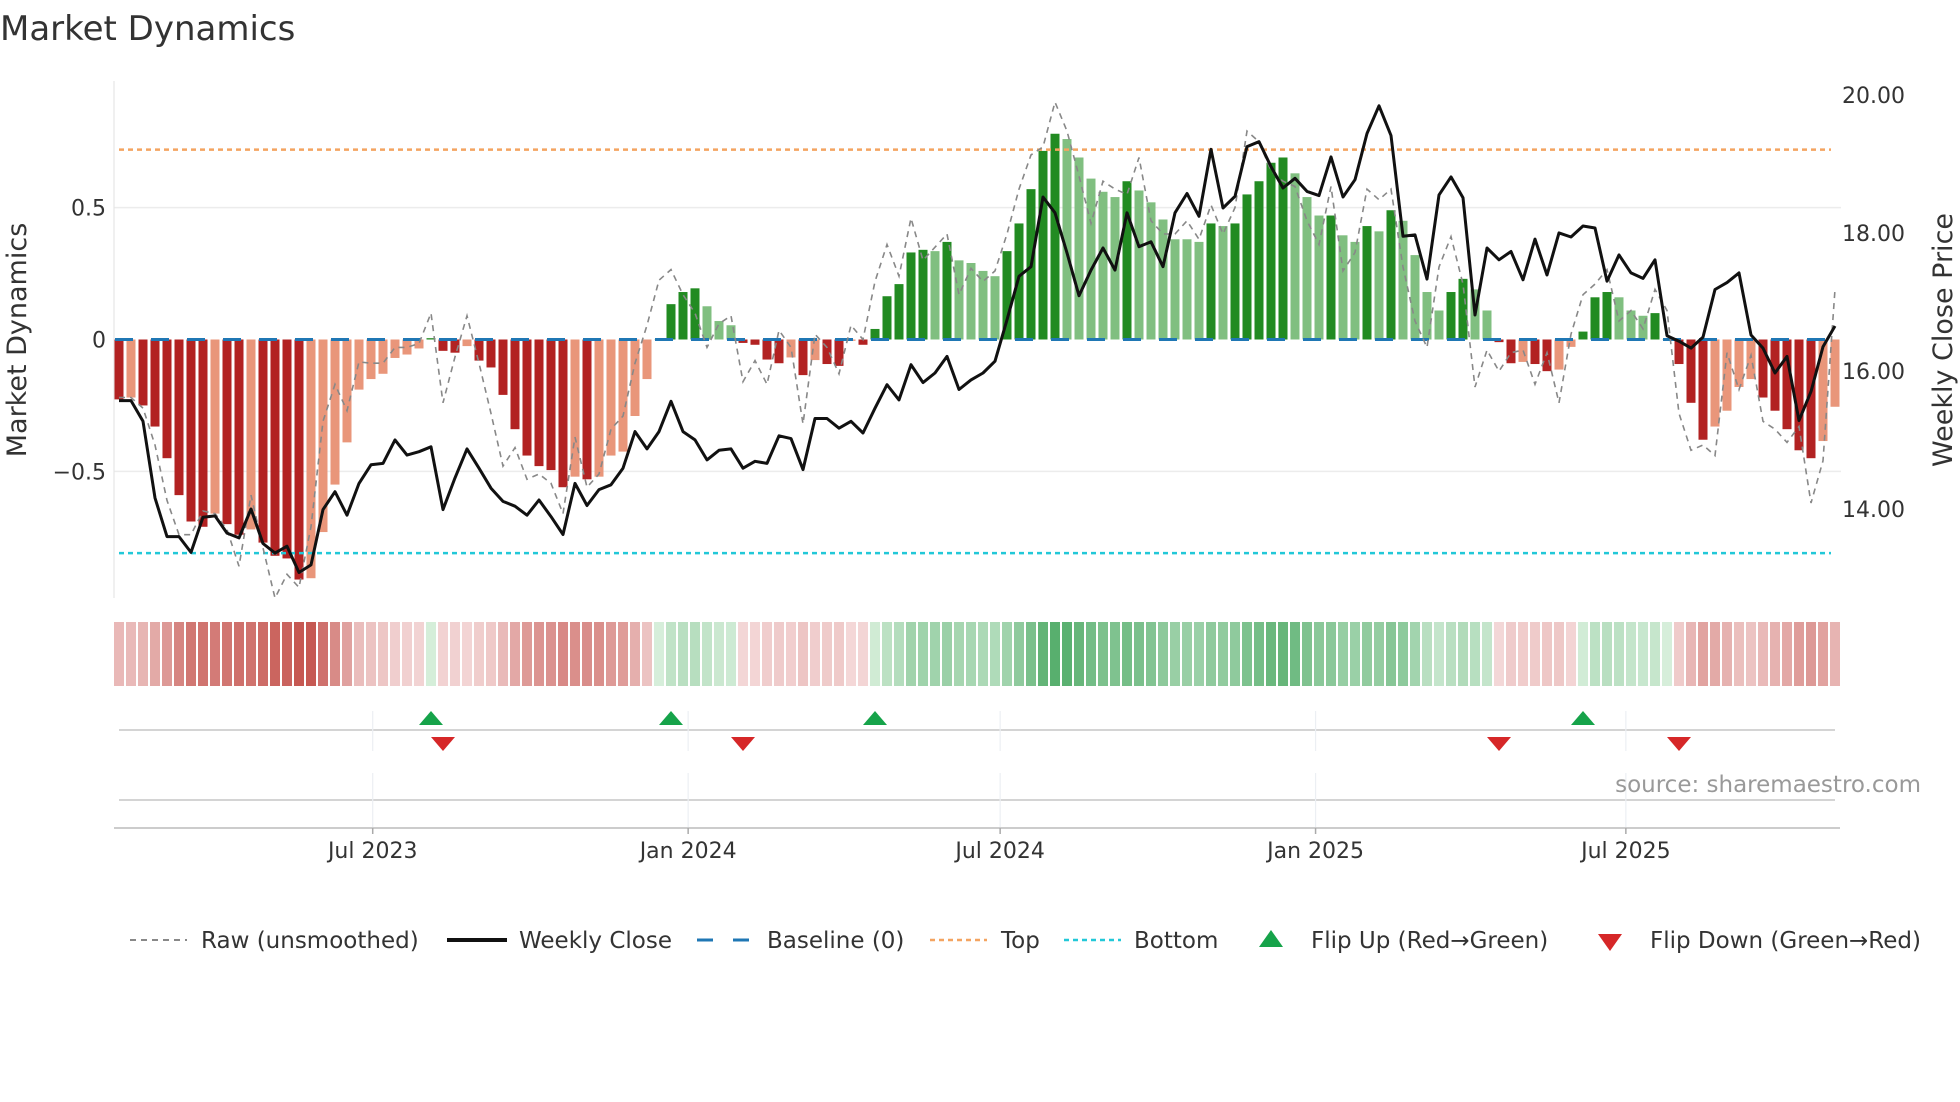  What do you see at coordinates (1625, 851) in the screenshot?
I see `x-tick-label: Jul 2025` at bounding box center [1625, 851].